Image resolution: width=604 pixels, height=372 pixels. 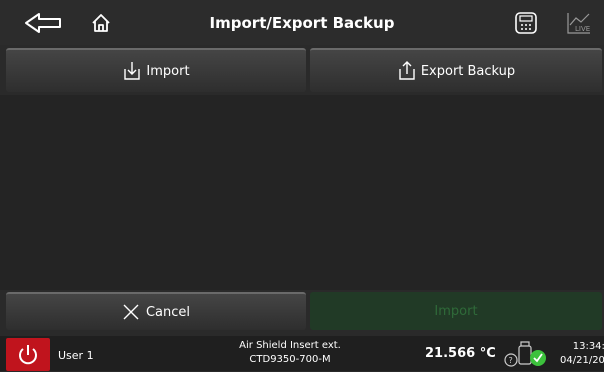 What do you see at coordinates (76, 355) in the screenshot?
I see `user-name: User 1` at bounding box center [76, 355].